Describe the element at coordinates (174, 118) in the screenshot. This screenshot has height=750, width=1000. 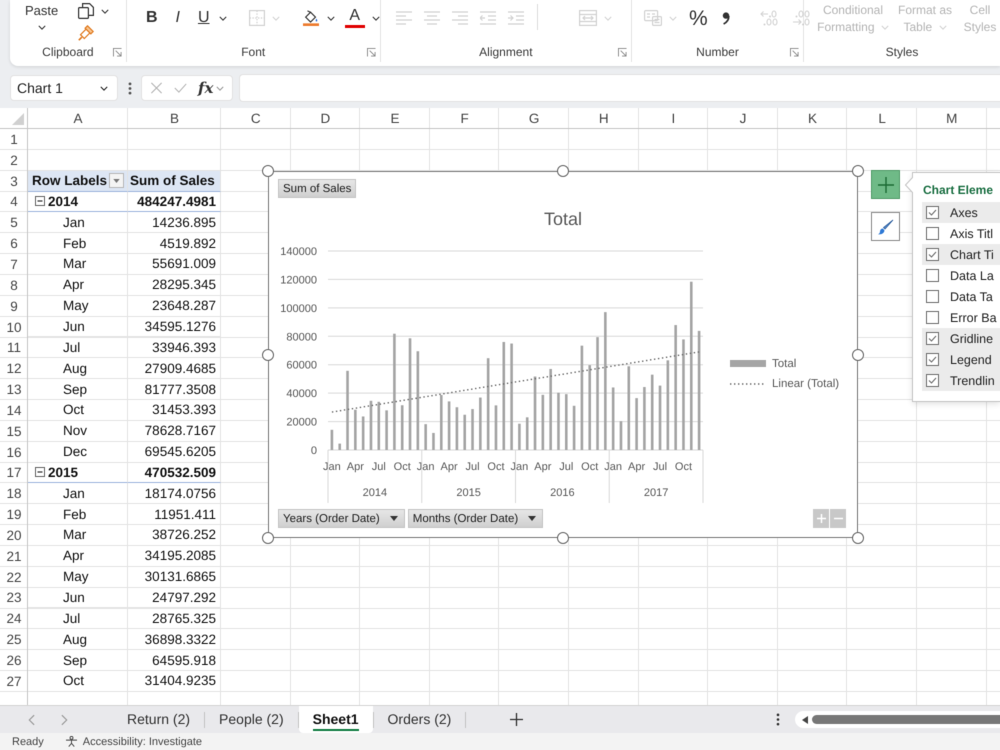
I see `column-header: B` at that location.